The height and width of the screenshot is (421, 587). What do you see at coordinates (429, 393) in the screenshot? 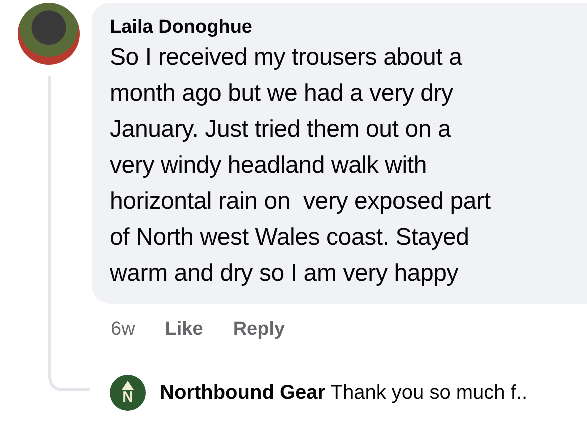
I see `reply-text: Thank you so much f..` at bounding box center [429, 393].